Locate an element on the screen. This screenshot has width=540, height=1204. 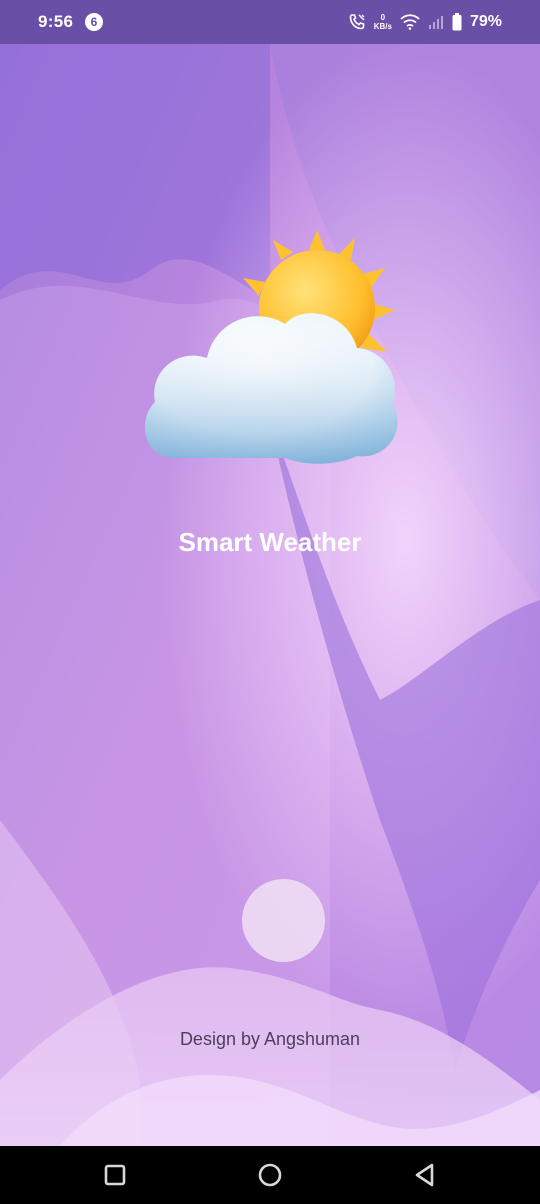
status-icons: 0 KB/s 79% is located at coordinates (425, 22).